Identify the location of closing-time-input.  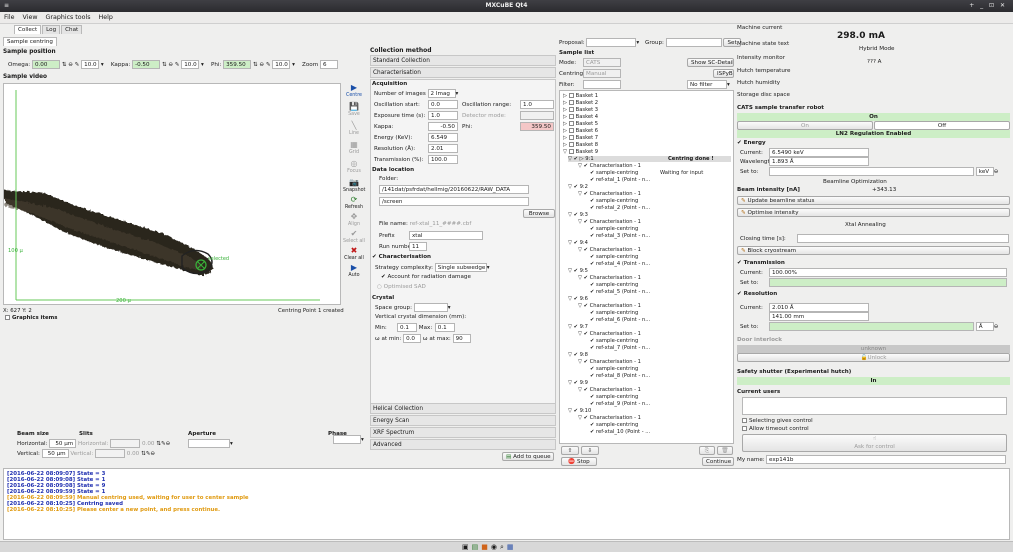
(903, 238).